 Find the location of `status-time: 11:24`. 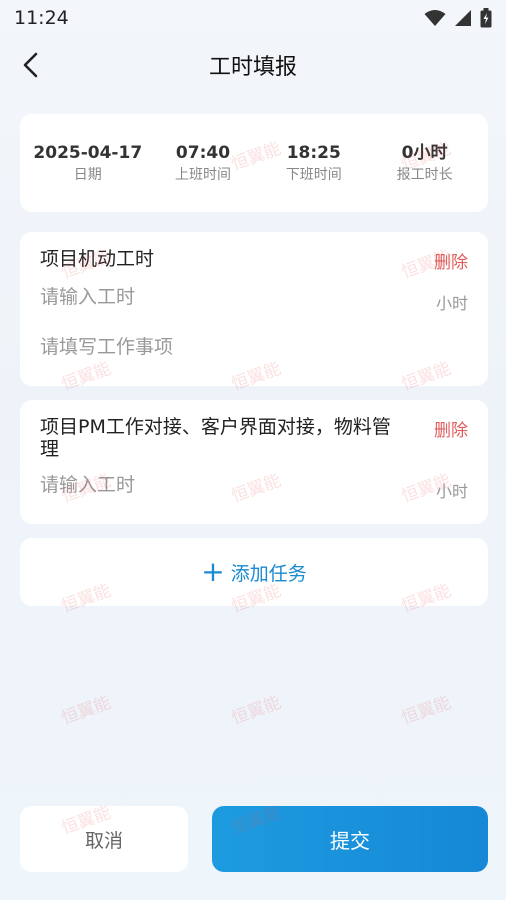

status-time: 11:24 is located at coordinates (41, 18).